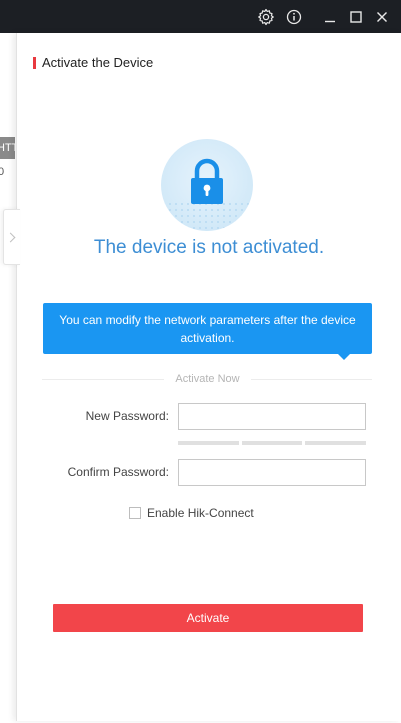  I want to click on activation-status: The device is not activated., so click(209, 247).